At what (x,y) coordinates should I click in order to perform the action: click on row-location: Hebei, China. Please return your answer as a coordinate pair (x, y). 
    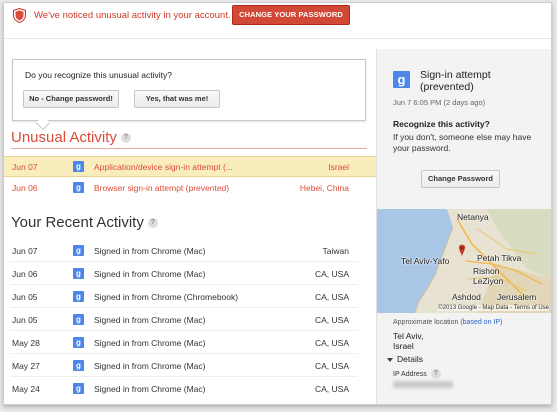
    Looking at the image, I should click on (324, 188).